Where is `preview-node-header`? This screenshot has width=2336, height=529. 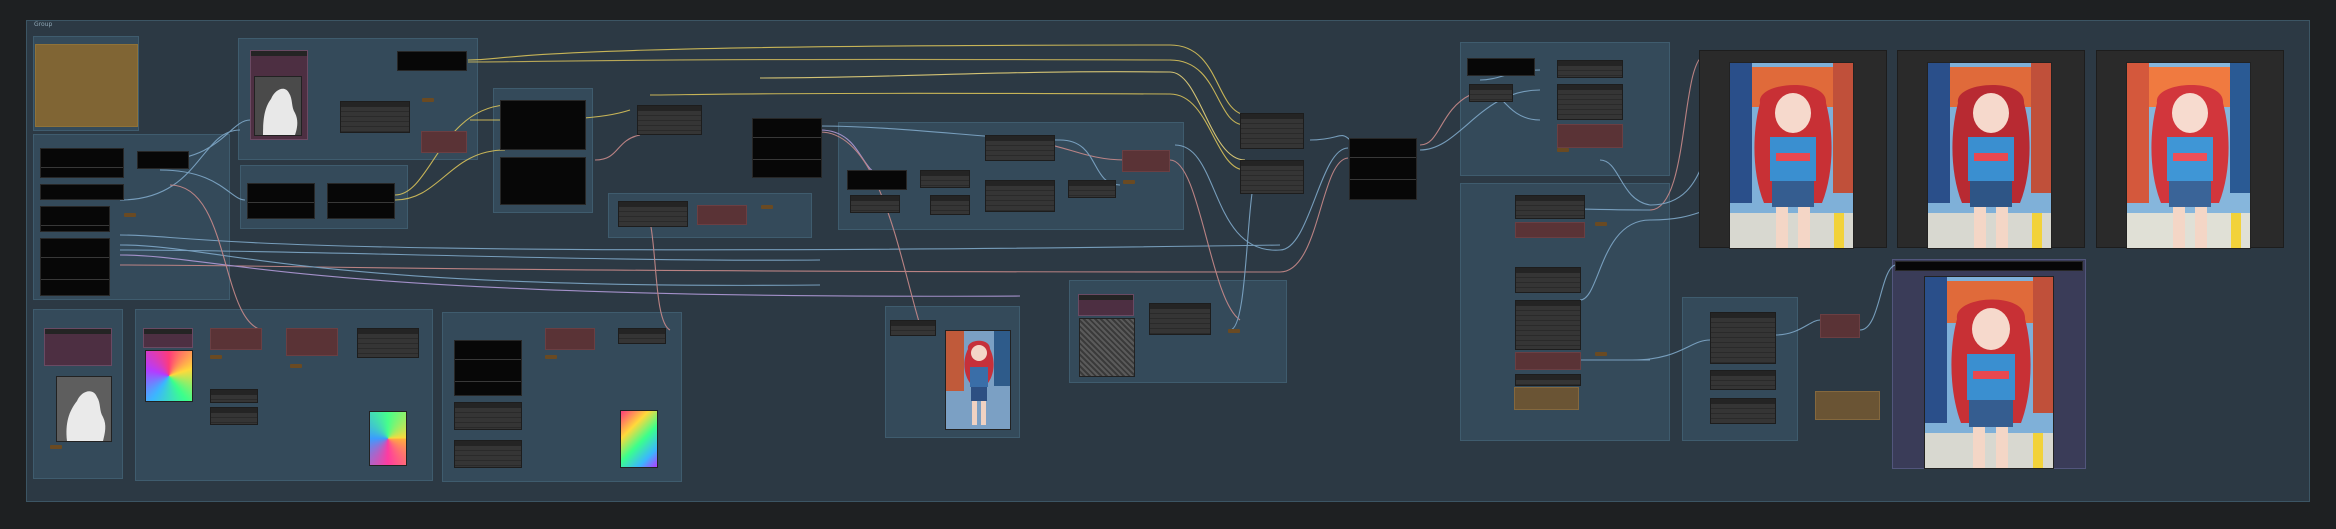
preview-node-header is located at coordinates (913, 328).